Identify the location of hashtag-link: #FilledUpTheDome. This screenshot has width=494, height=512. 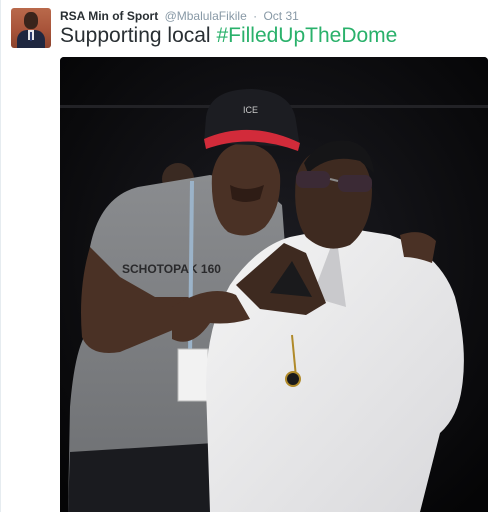
(306, 35).